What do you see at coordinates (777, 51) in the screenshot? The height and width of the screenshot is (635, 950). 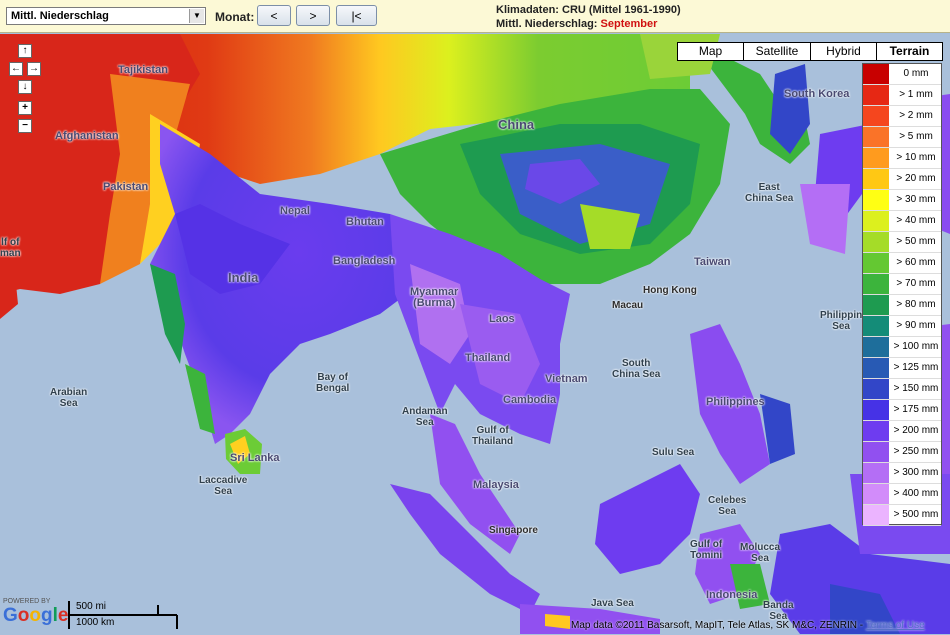 I see `maptype-satellite-button: Satellite` at bounding box center [777, 51].